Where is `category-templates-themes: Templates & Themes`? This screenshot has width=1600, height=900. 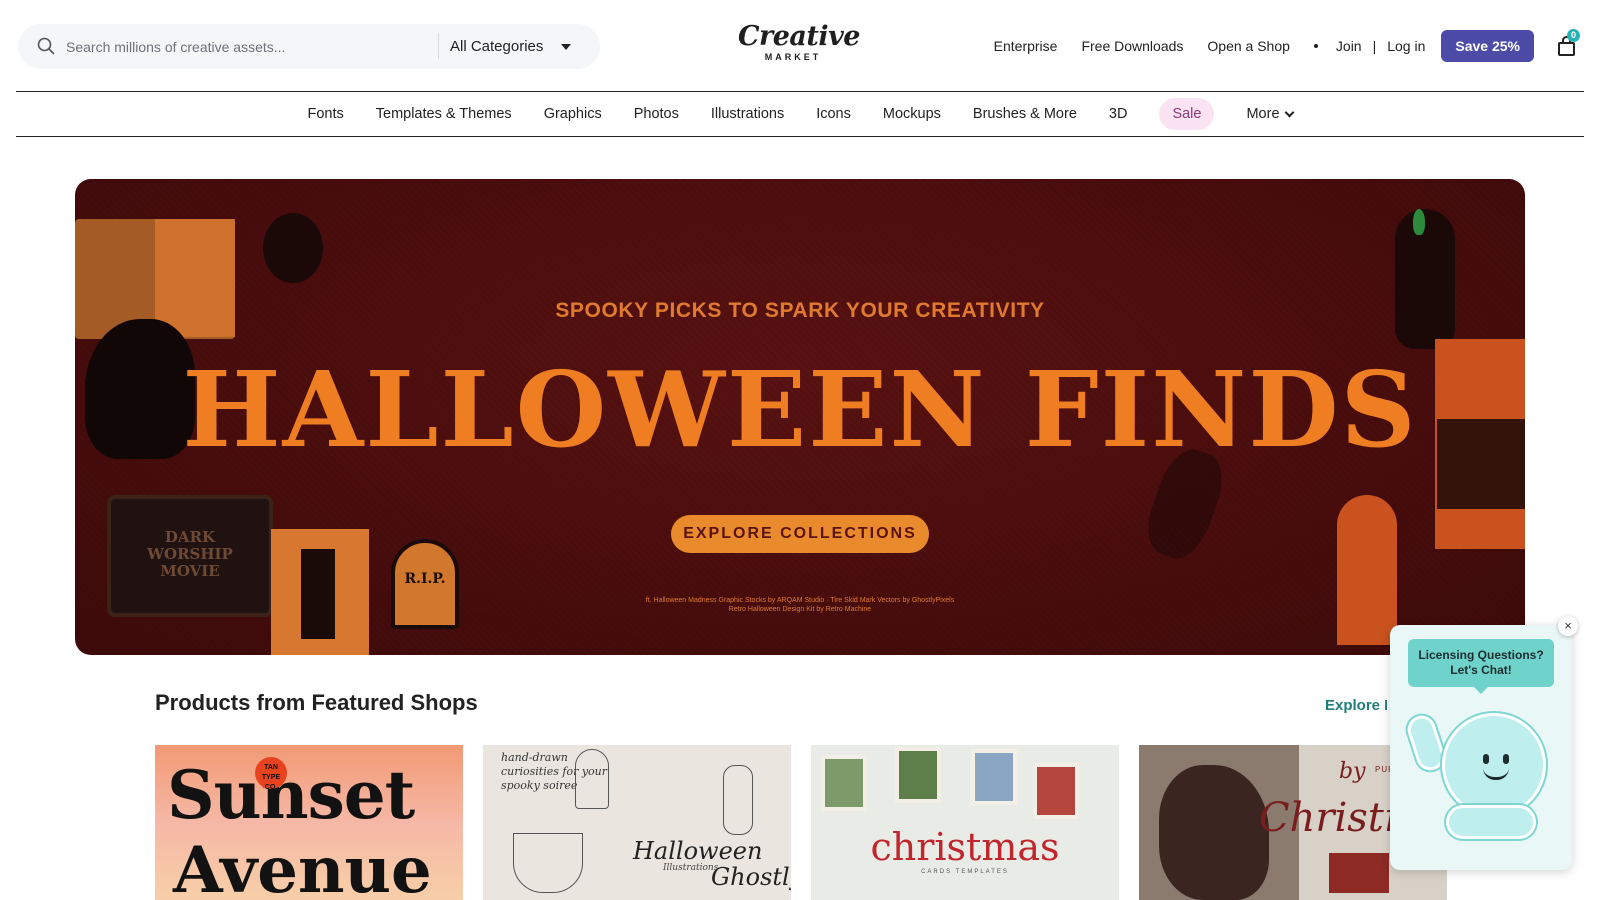 category-templates-themes: Templates & Themes is located at coordinates (444, 114).